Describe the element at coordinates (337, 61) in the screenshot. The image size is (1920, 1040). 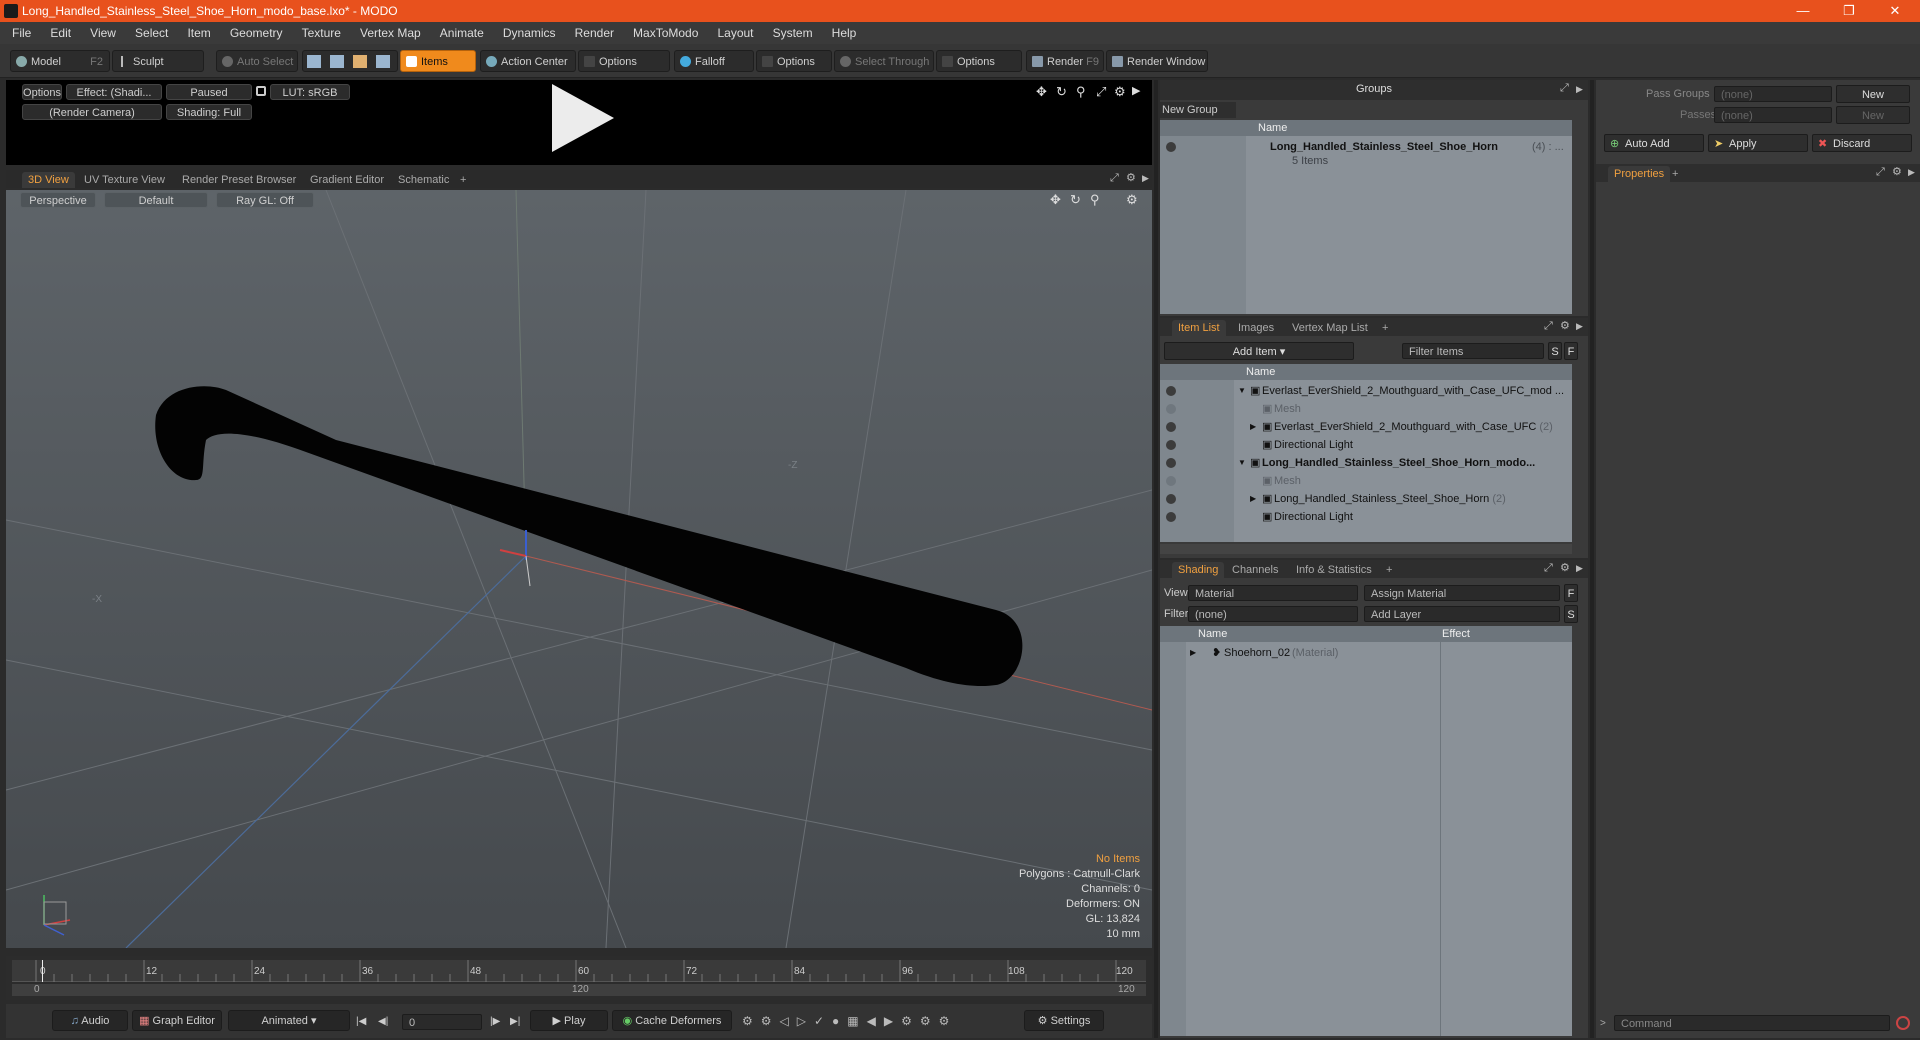
I see `edges-icon` at that location.